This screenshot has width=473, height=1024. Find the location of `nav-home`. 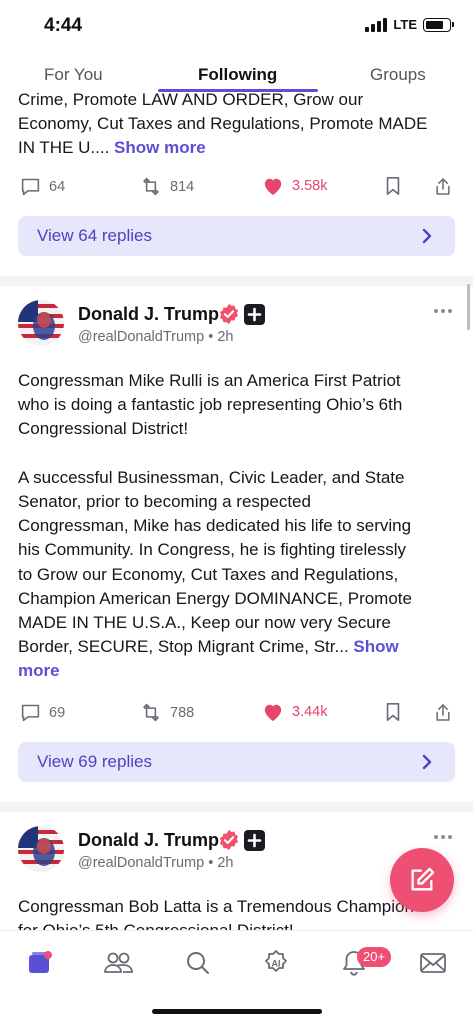

nav-home is located at coordinates (40, 963).